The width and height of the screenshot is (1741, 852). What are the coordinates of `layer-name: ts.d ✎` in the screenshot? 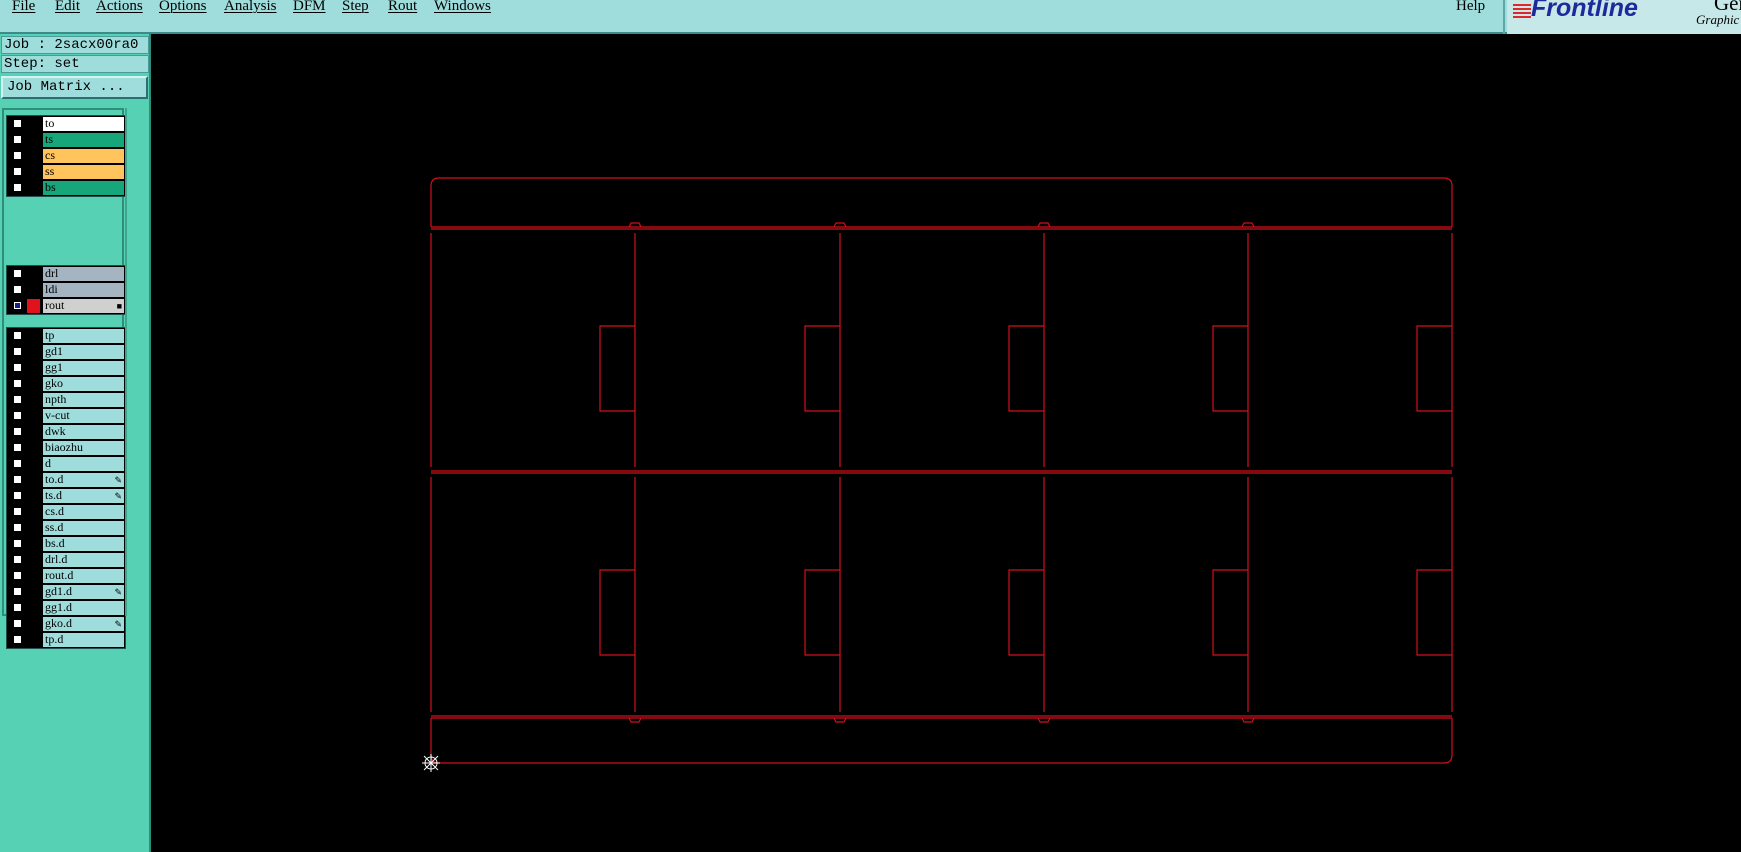 It's located at (83, 496).